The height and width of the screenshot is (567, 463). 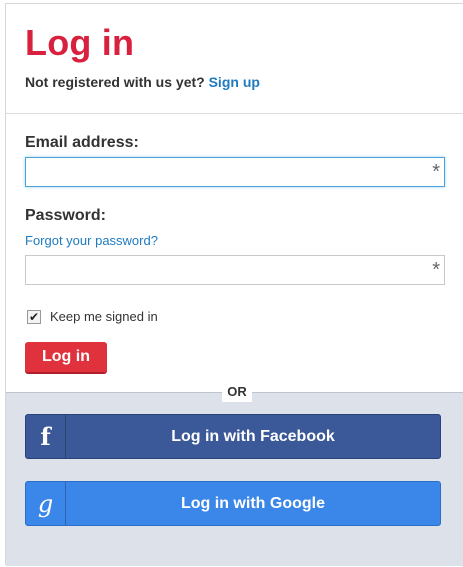 What do you see at coordinates (235, 172) in the screenshot?
I see `email-field: *` at bounding box center [235, 172].